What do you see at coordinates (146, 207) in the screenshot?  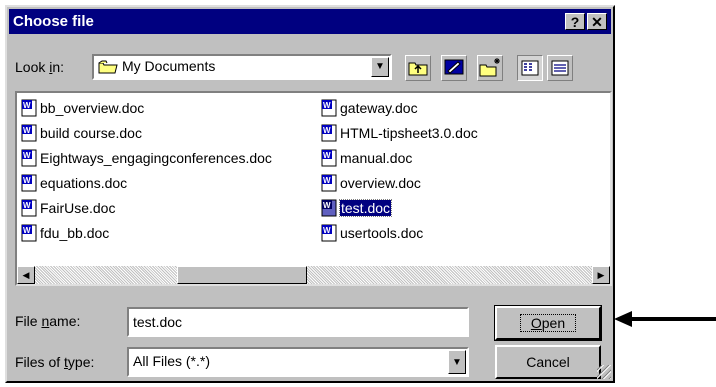 I see `list-item: W FairUse.doc` at bounding box center [146, 207].